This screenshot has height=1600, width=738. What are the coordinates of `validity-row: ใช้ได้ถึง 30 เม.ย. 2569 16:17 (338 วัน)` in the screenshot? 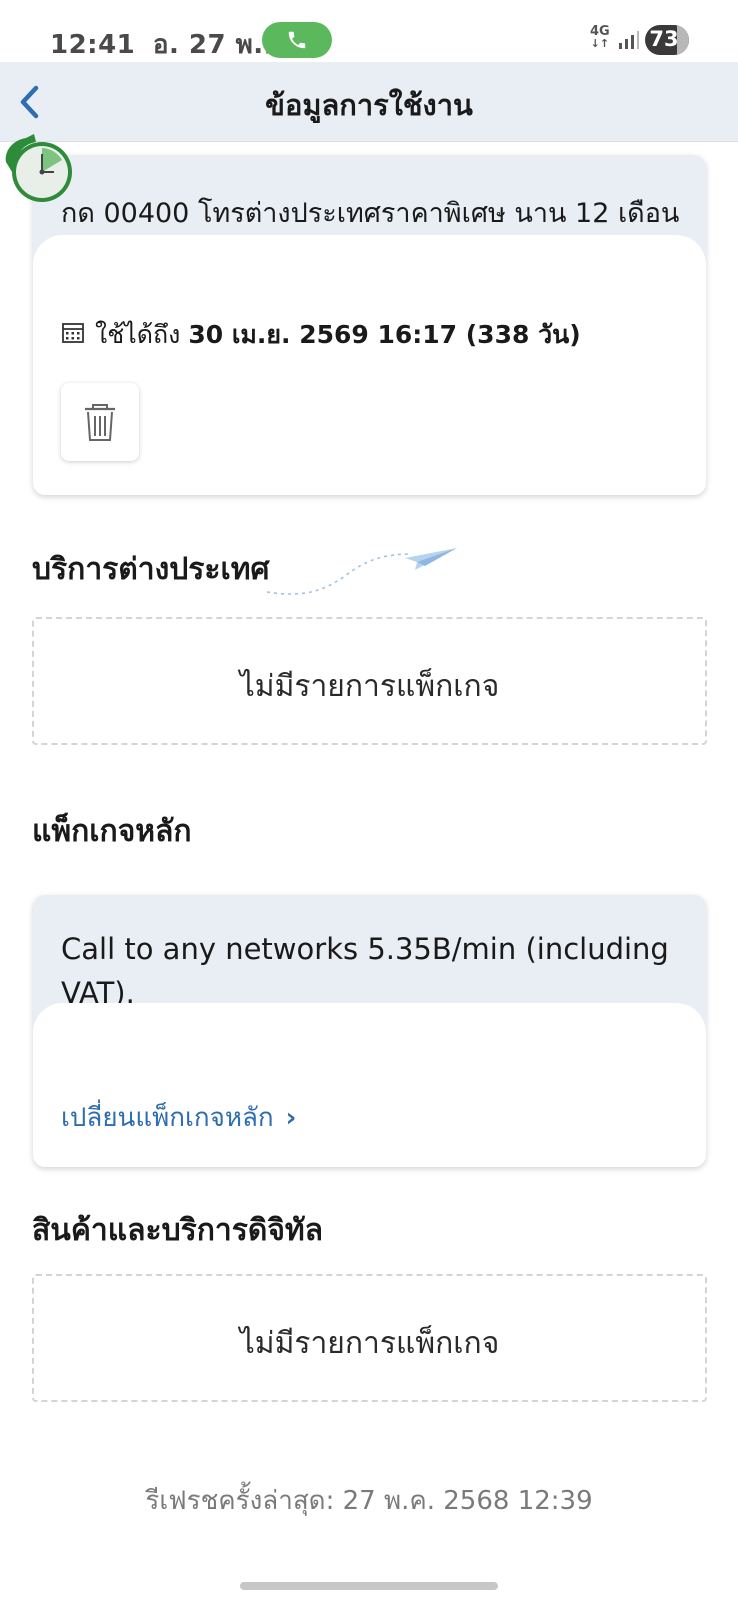 It's located at (321, 335).